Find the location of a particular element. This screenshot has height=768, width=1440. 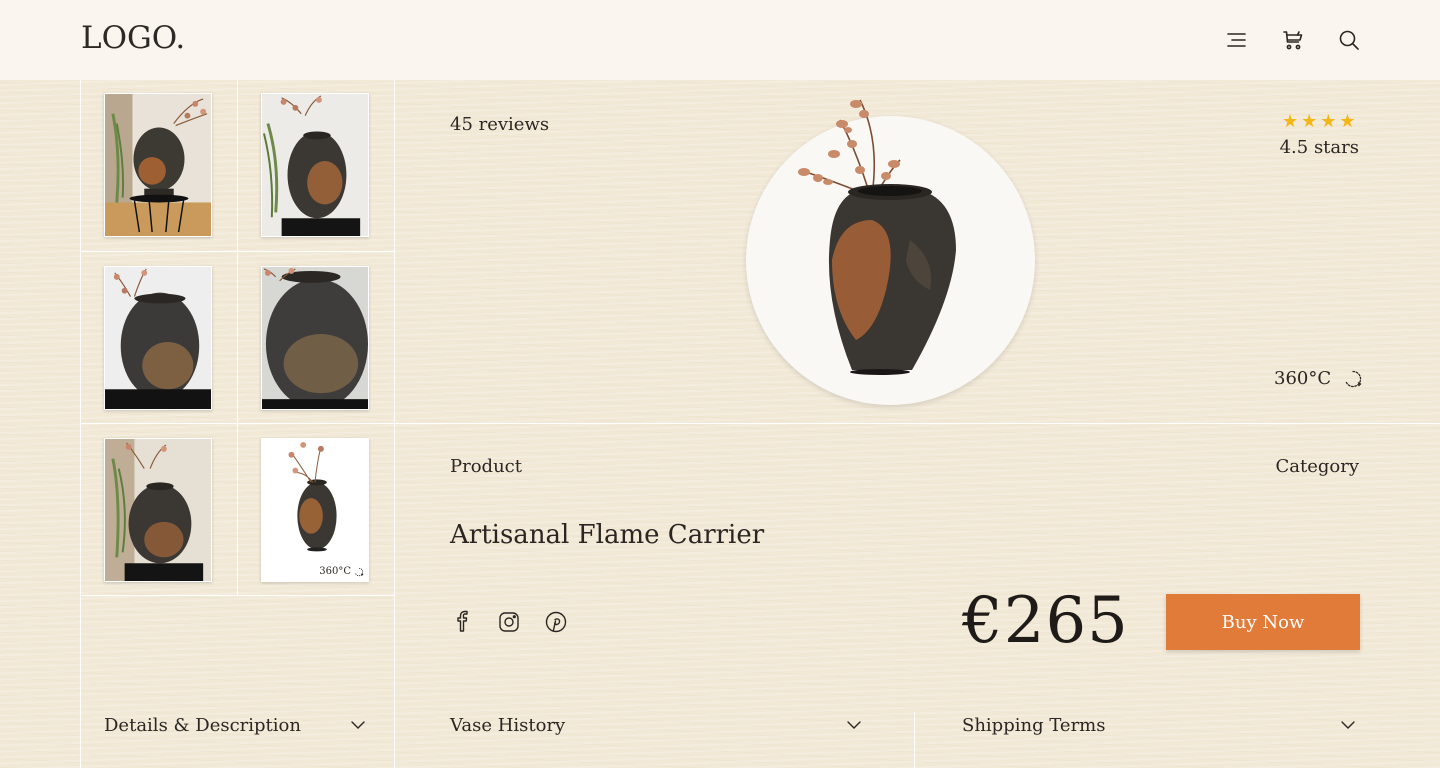

pinterest-icon is located at coordinates (556, 622).